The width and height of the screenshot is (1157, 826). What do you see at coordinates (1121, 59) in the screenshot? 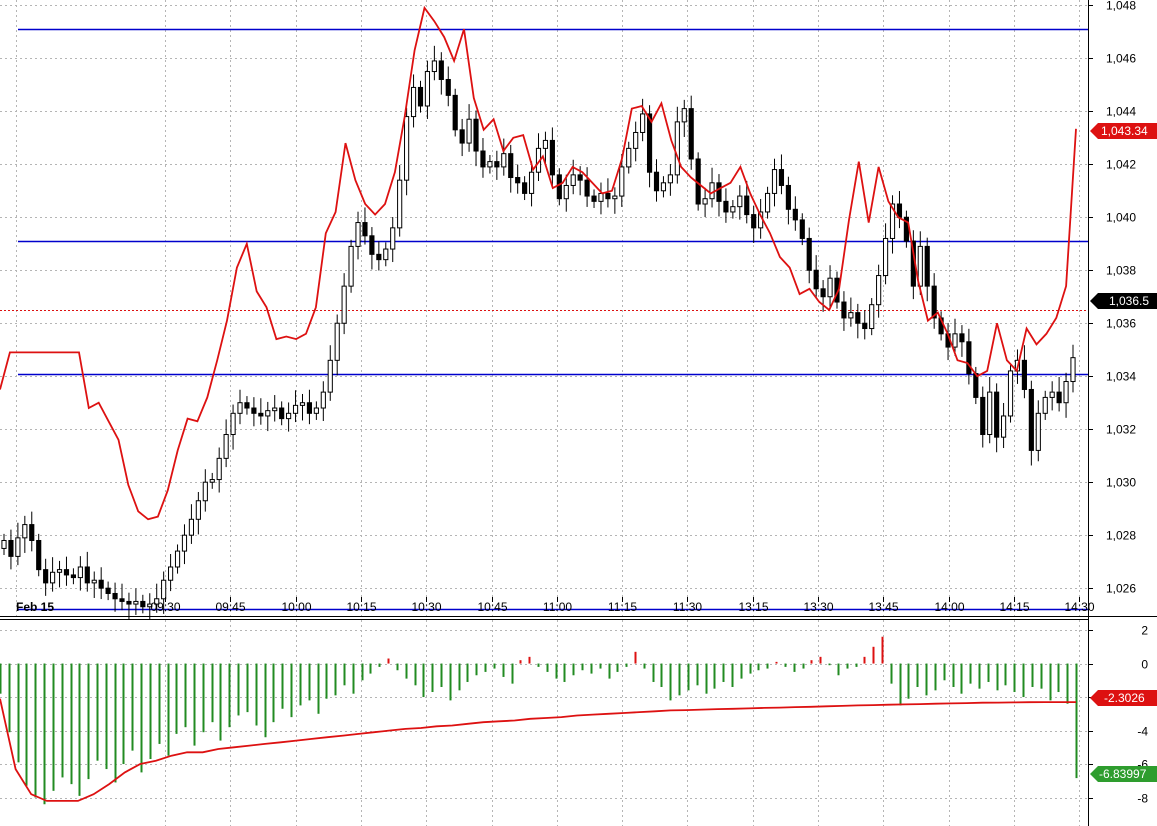
I see `y-tick-label: 1,046` at bounding box center [1121, 59].